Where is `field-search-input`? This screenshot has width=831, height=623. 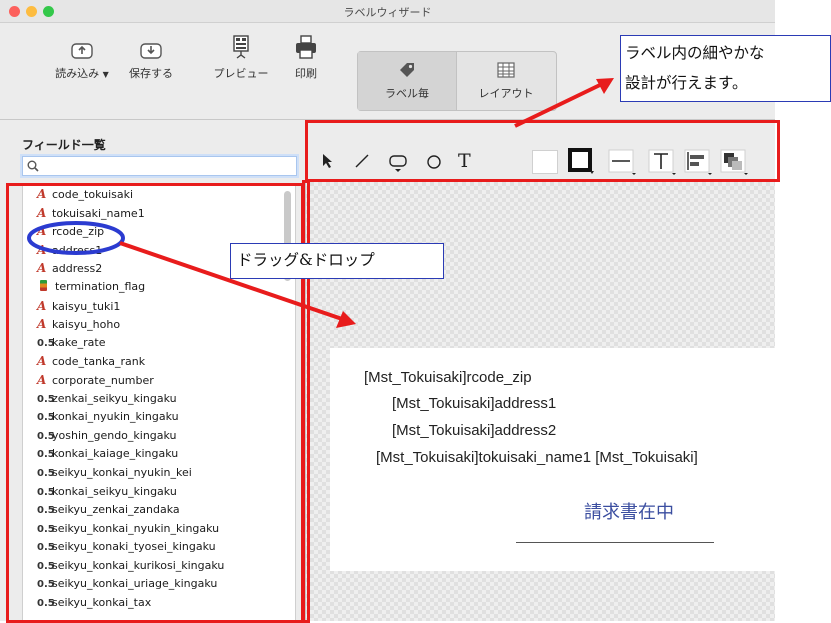
field-search-input is located at coordinates (159, 166).